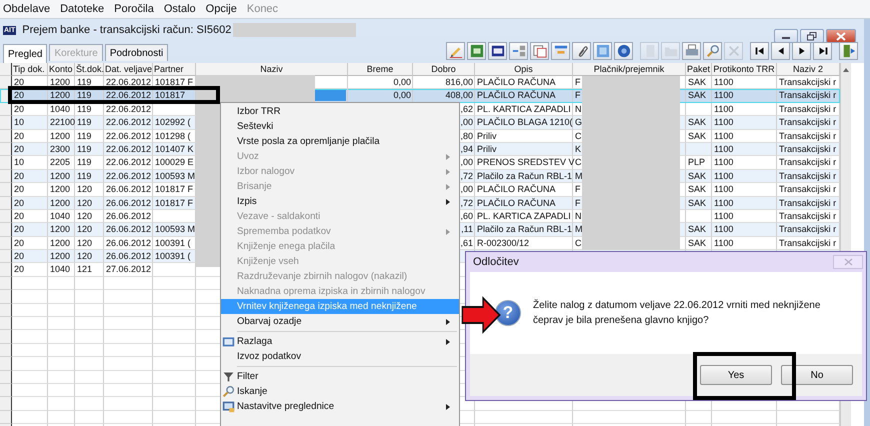 Image resolution: width=870 pixels, height=426 pixels. I want to click on minimize-button, so click(786, 36).